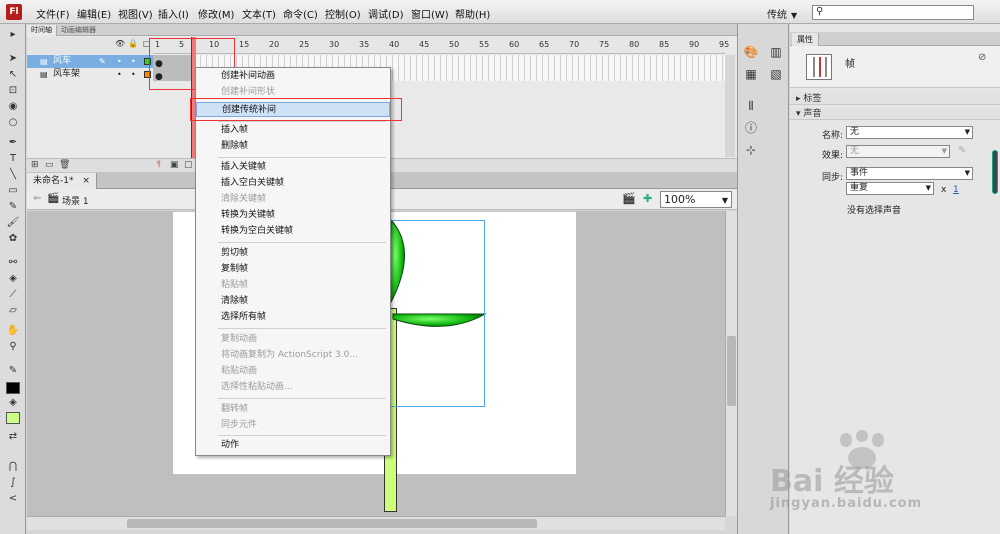  I want to click on stroke-color-swatch, so click(13, 388).